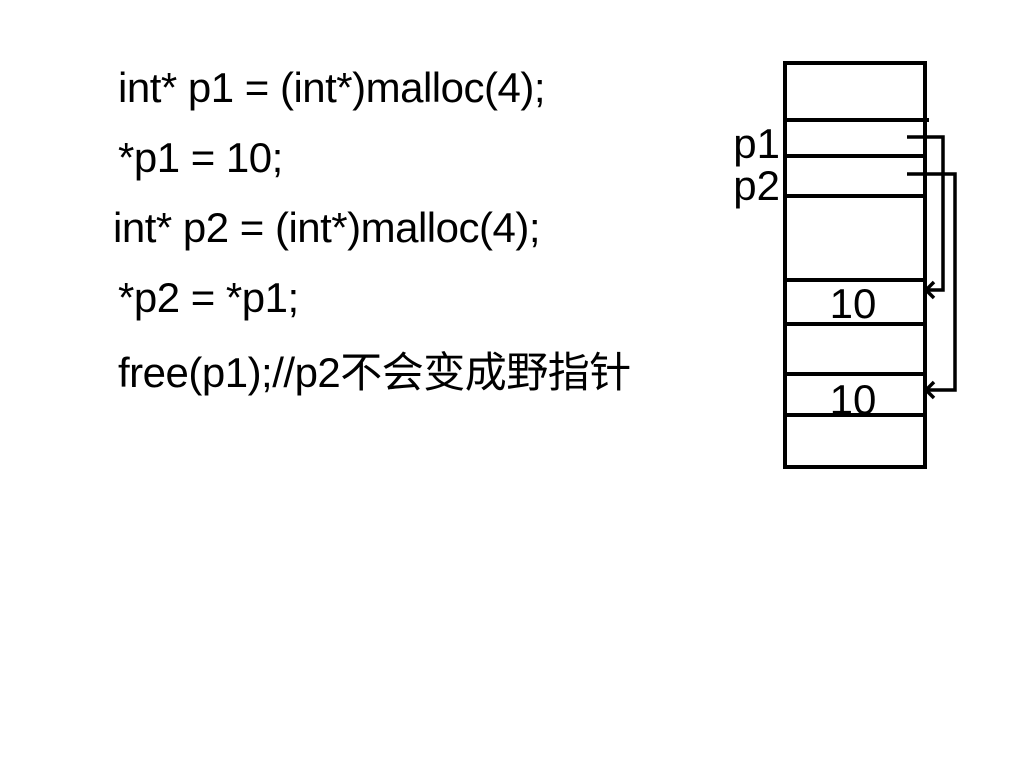  Describe the element at coordinates (845, 265) in the screenshot. I see `memory-diagram: p1 p2 10 10` at that location.